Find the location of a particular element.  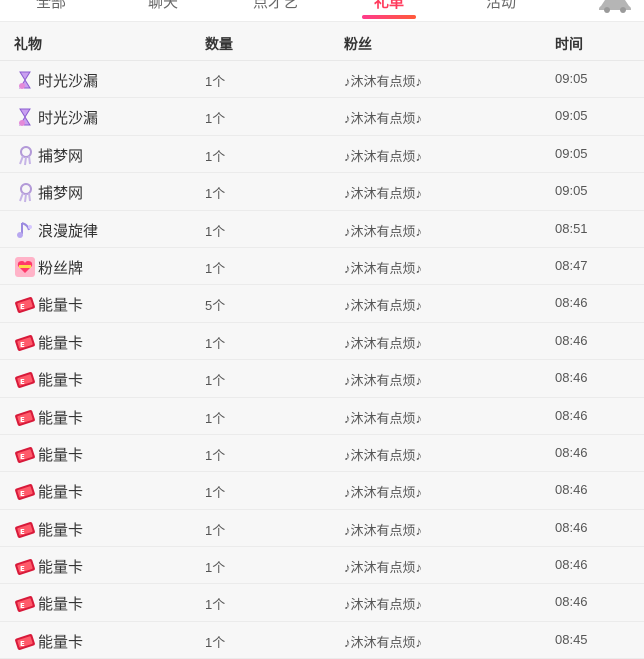

melody-gift-icon is located at coordinates (25, 230).